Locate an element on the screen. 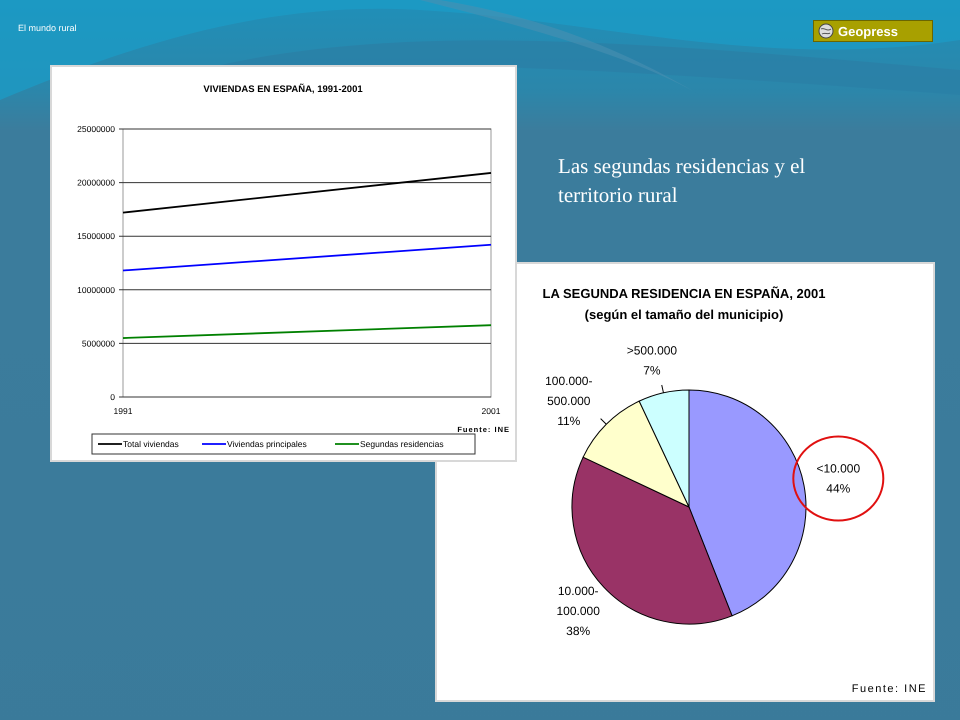  axis-tick-label: 25000000 is located at coordinates (96, 129).